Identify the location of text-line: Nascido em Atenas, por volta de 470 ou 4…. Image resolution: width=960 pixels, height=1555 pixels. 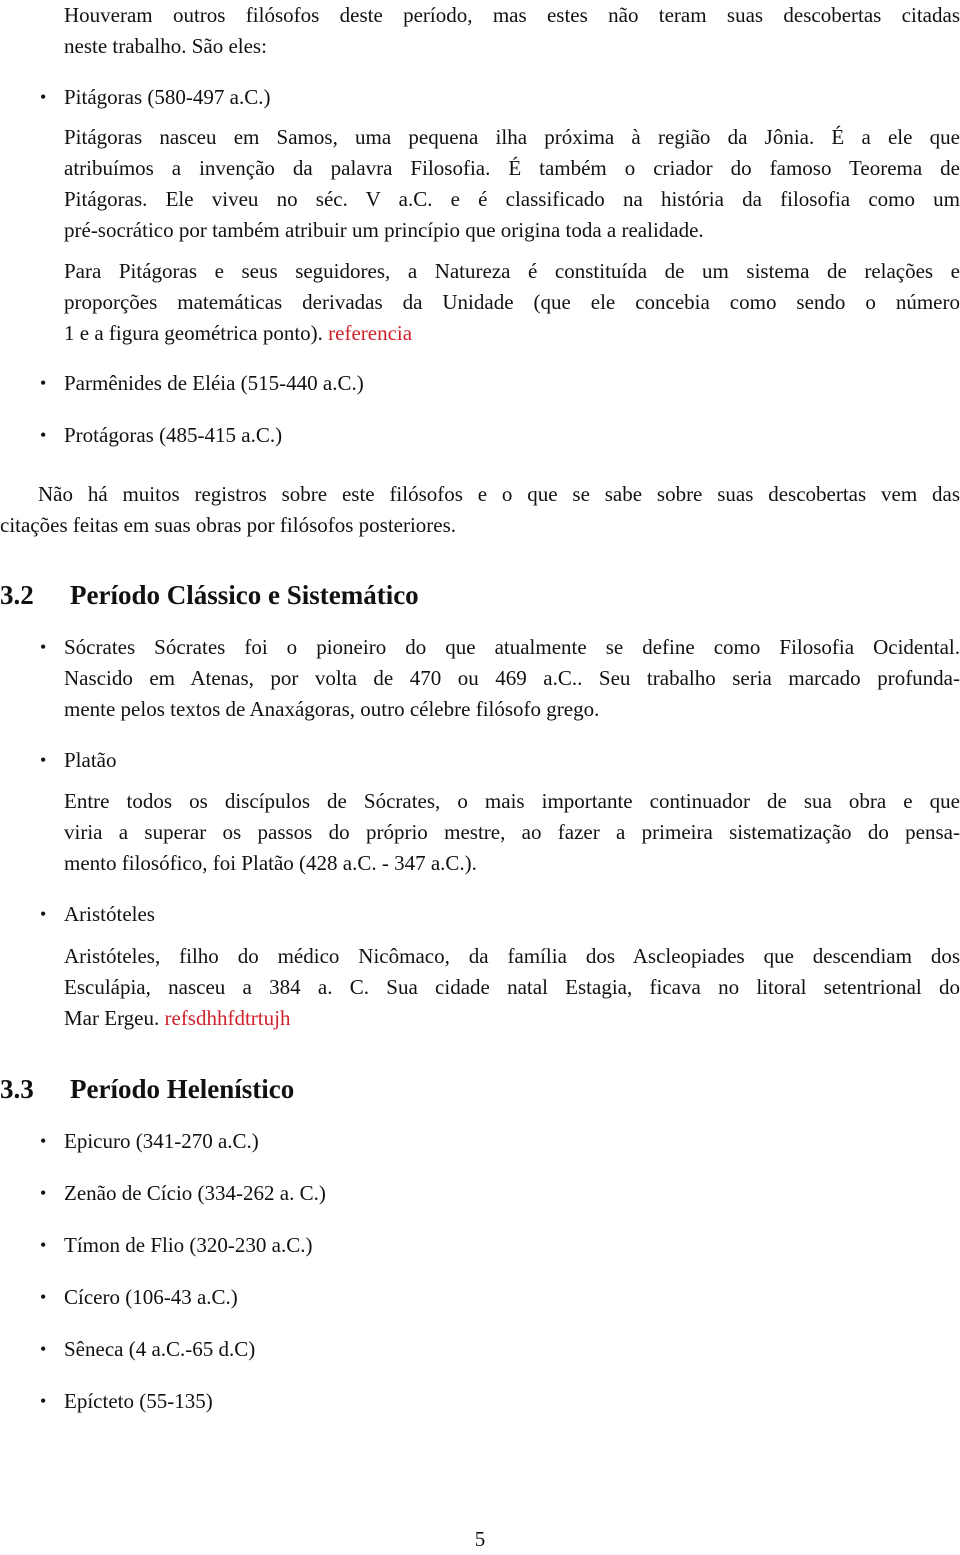
(512, 678).